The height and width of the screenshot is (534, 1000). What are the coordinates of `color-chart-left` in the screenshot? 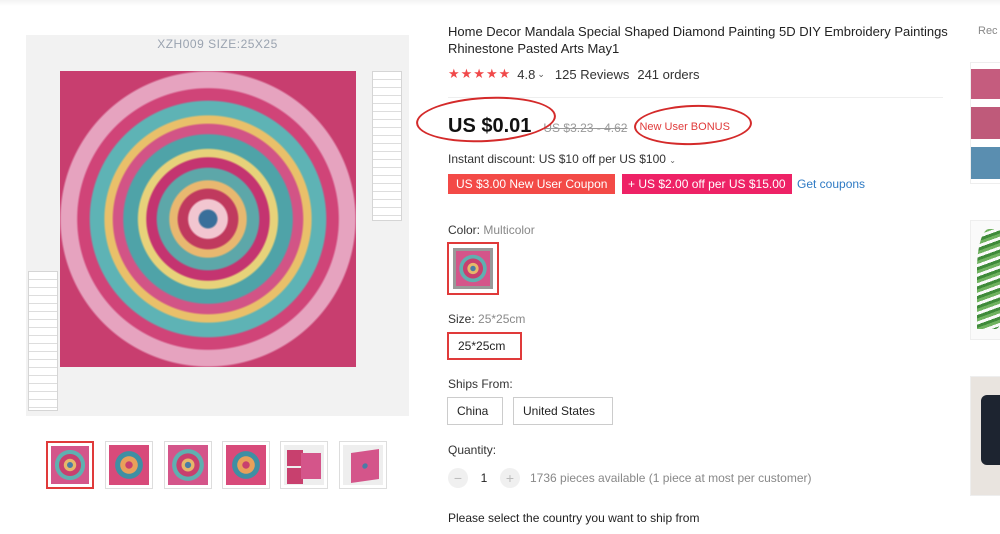 It's located at (43, 341).